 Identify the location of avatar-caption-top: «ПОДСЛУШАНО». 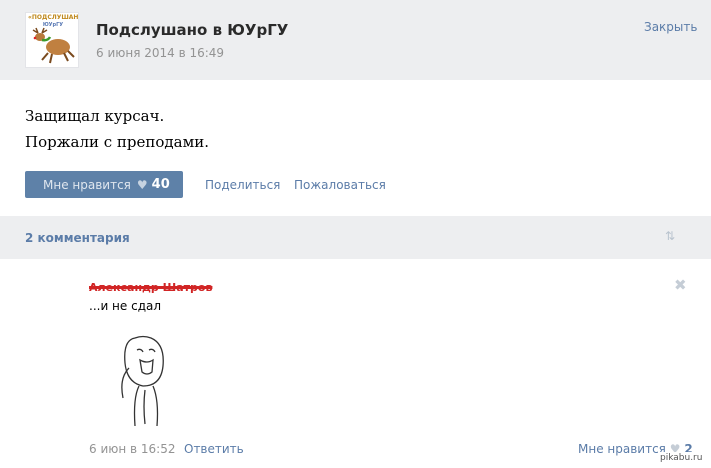
(53, 17).